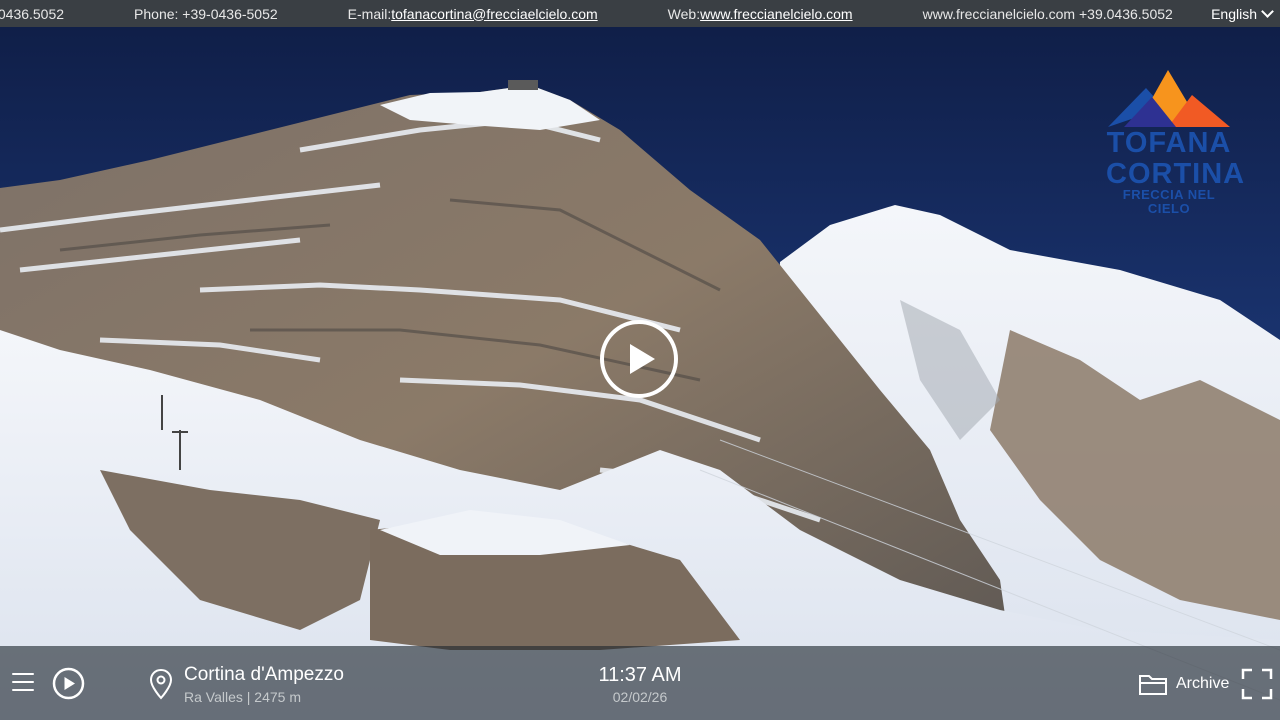 This screenshot has width=1280, height=720. Describe the element at coordinates (1169, 201) in the screenshot. I see `logo-line-3: FRECCIA NEL CIELO` at that location.